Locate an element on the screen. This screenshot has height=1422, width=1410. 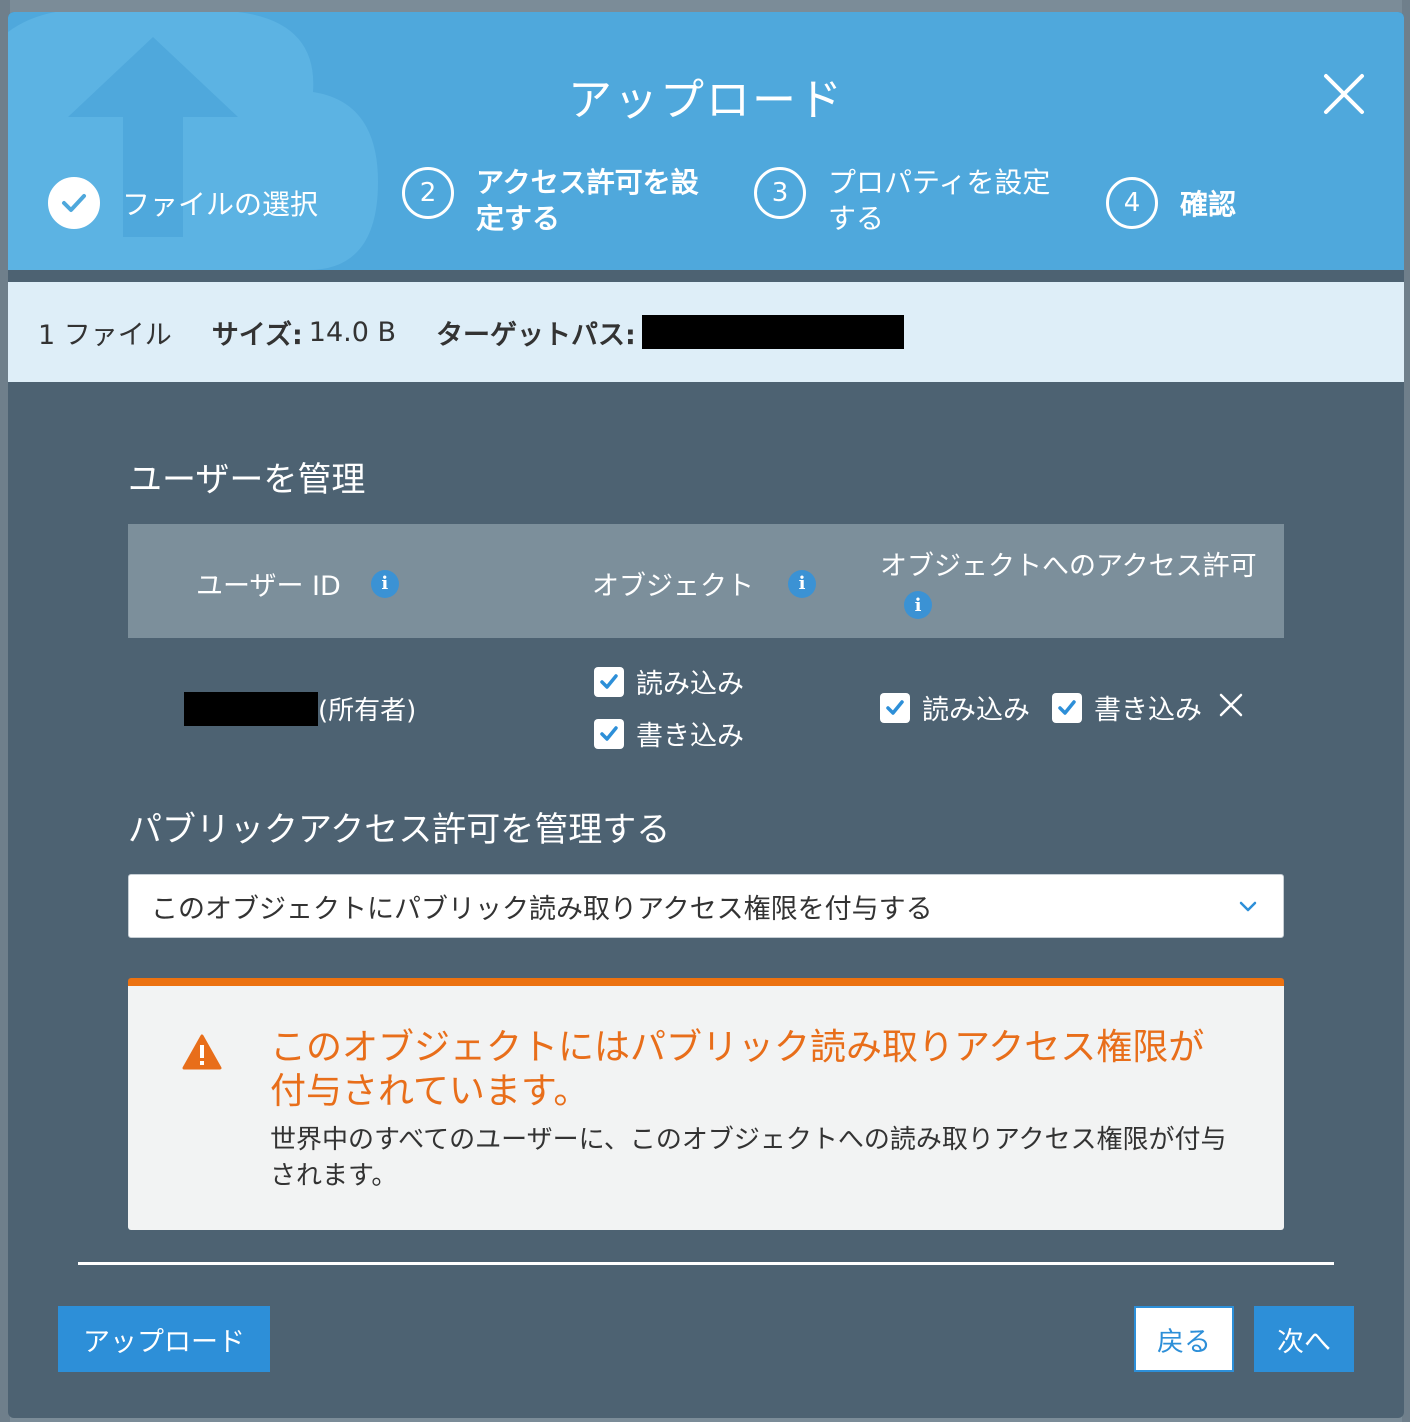
warning-title: このオブジェクトにはパブリック読み取りアクセス権限が付与されています。 is located at coordinates (737, 1069).